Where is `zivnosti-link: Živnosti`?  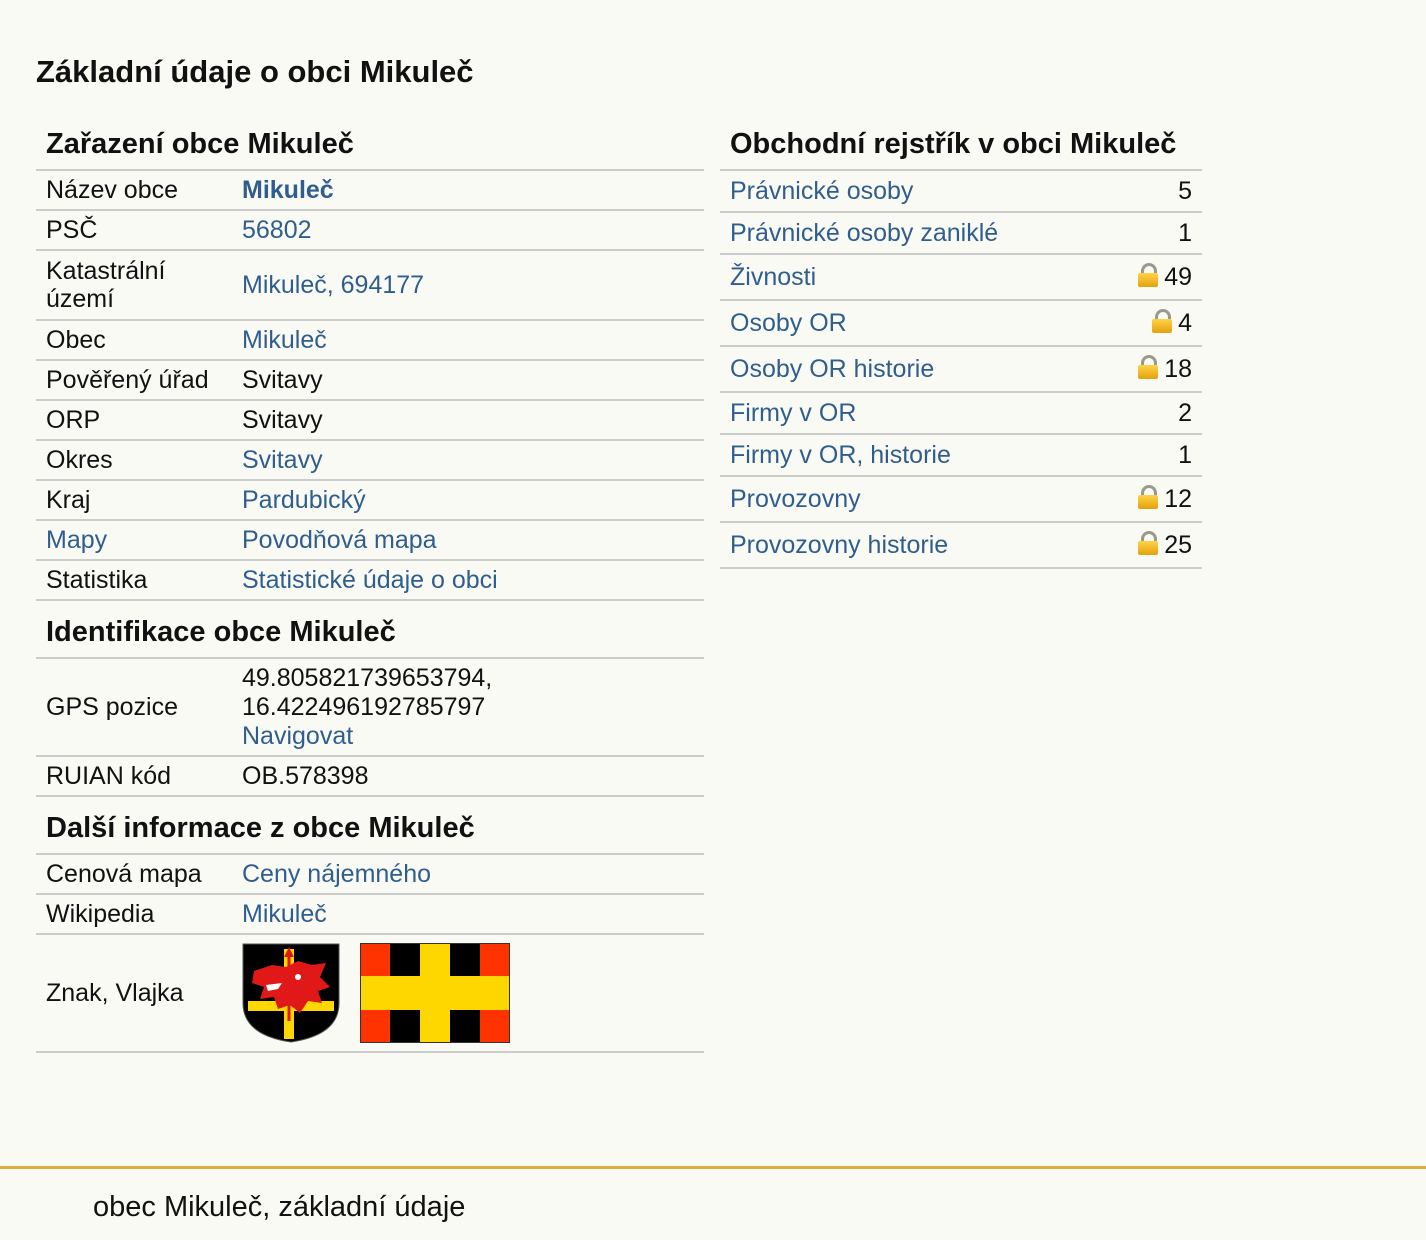
zivnosti-link: Živnosti is located at coordinates (773, 277).